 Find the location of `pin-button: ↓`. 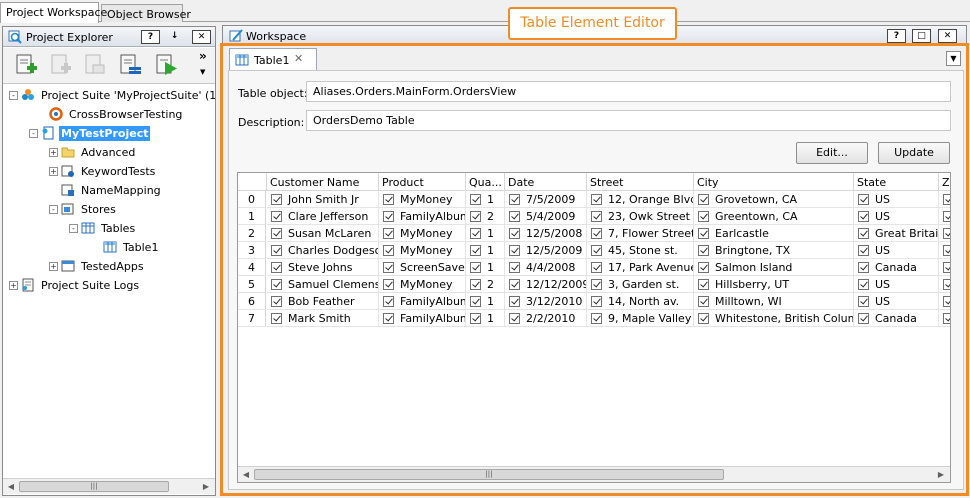

pin-button: ↓ is located at coordinates (174, 37).